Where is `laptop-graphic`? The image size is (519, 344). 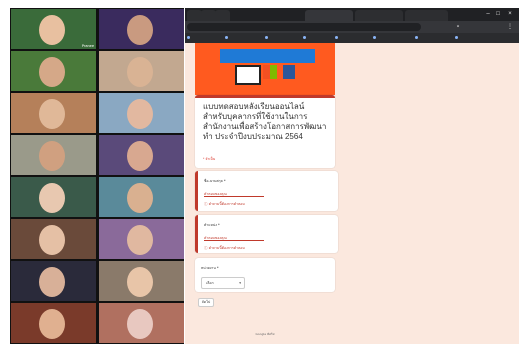
laptop-graphic is located at coordinates (248, 75).